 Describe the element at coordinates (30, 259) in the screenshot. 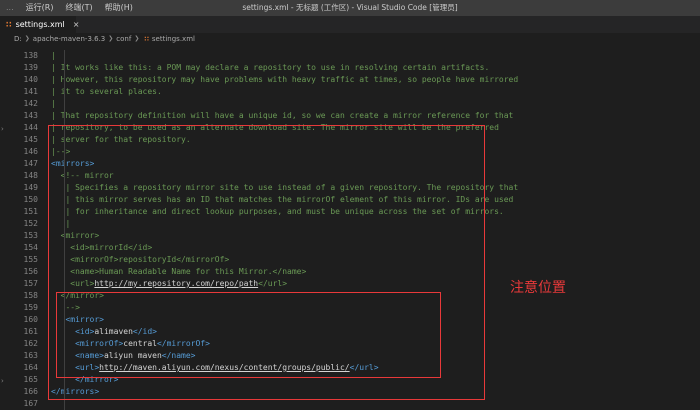

I see `line-number: 155` at that location.